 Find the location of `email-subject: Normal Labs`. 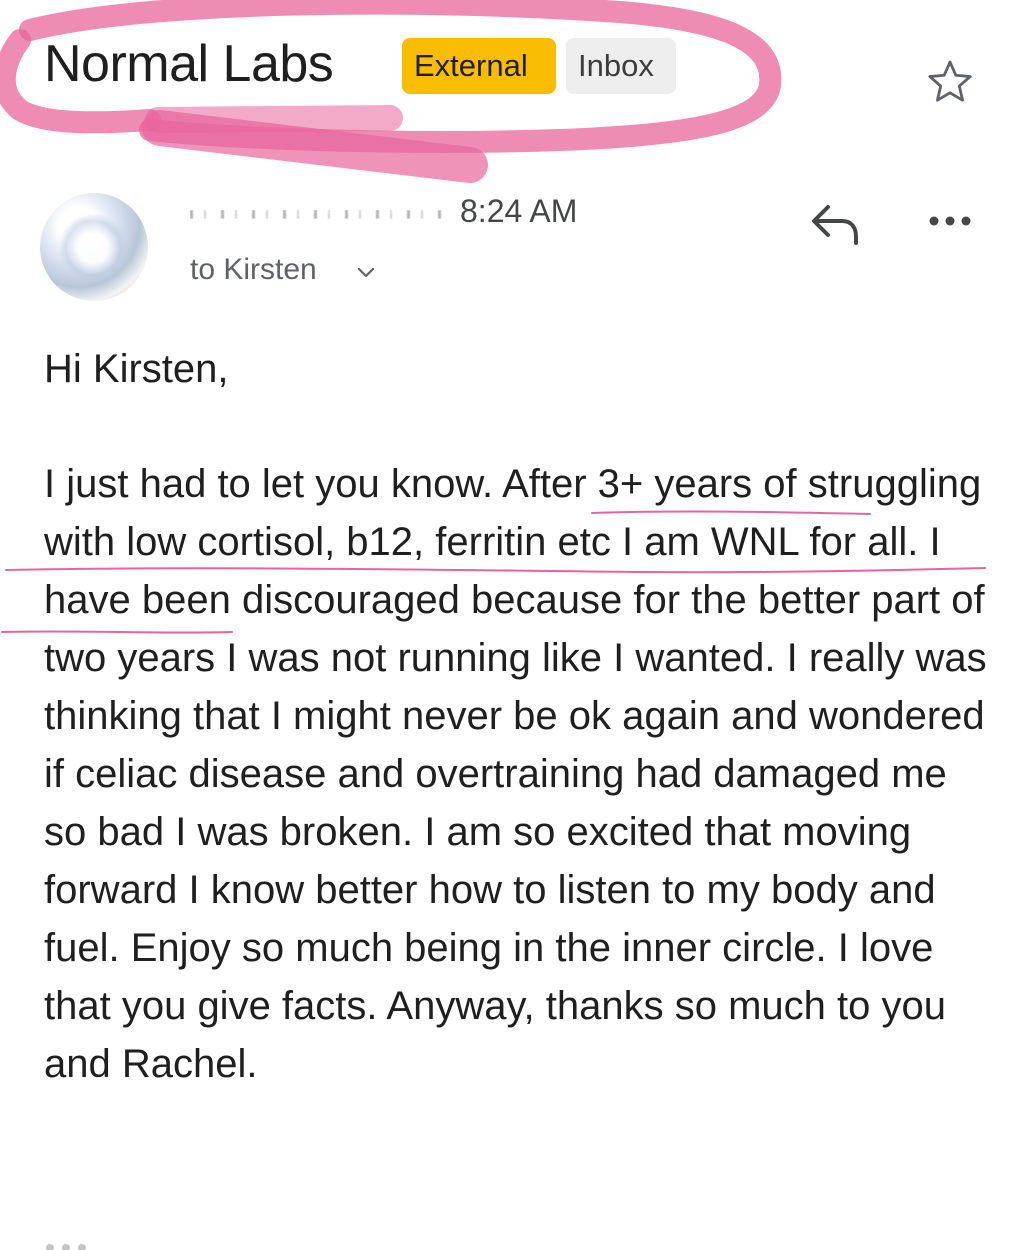

email-subject: Normal Labs is located at coordinates (189, 64).